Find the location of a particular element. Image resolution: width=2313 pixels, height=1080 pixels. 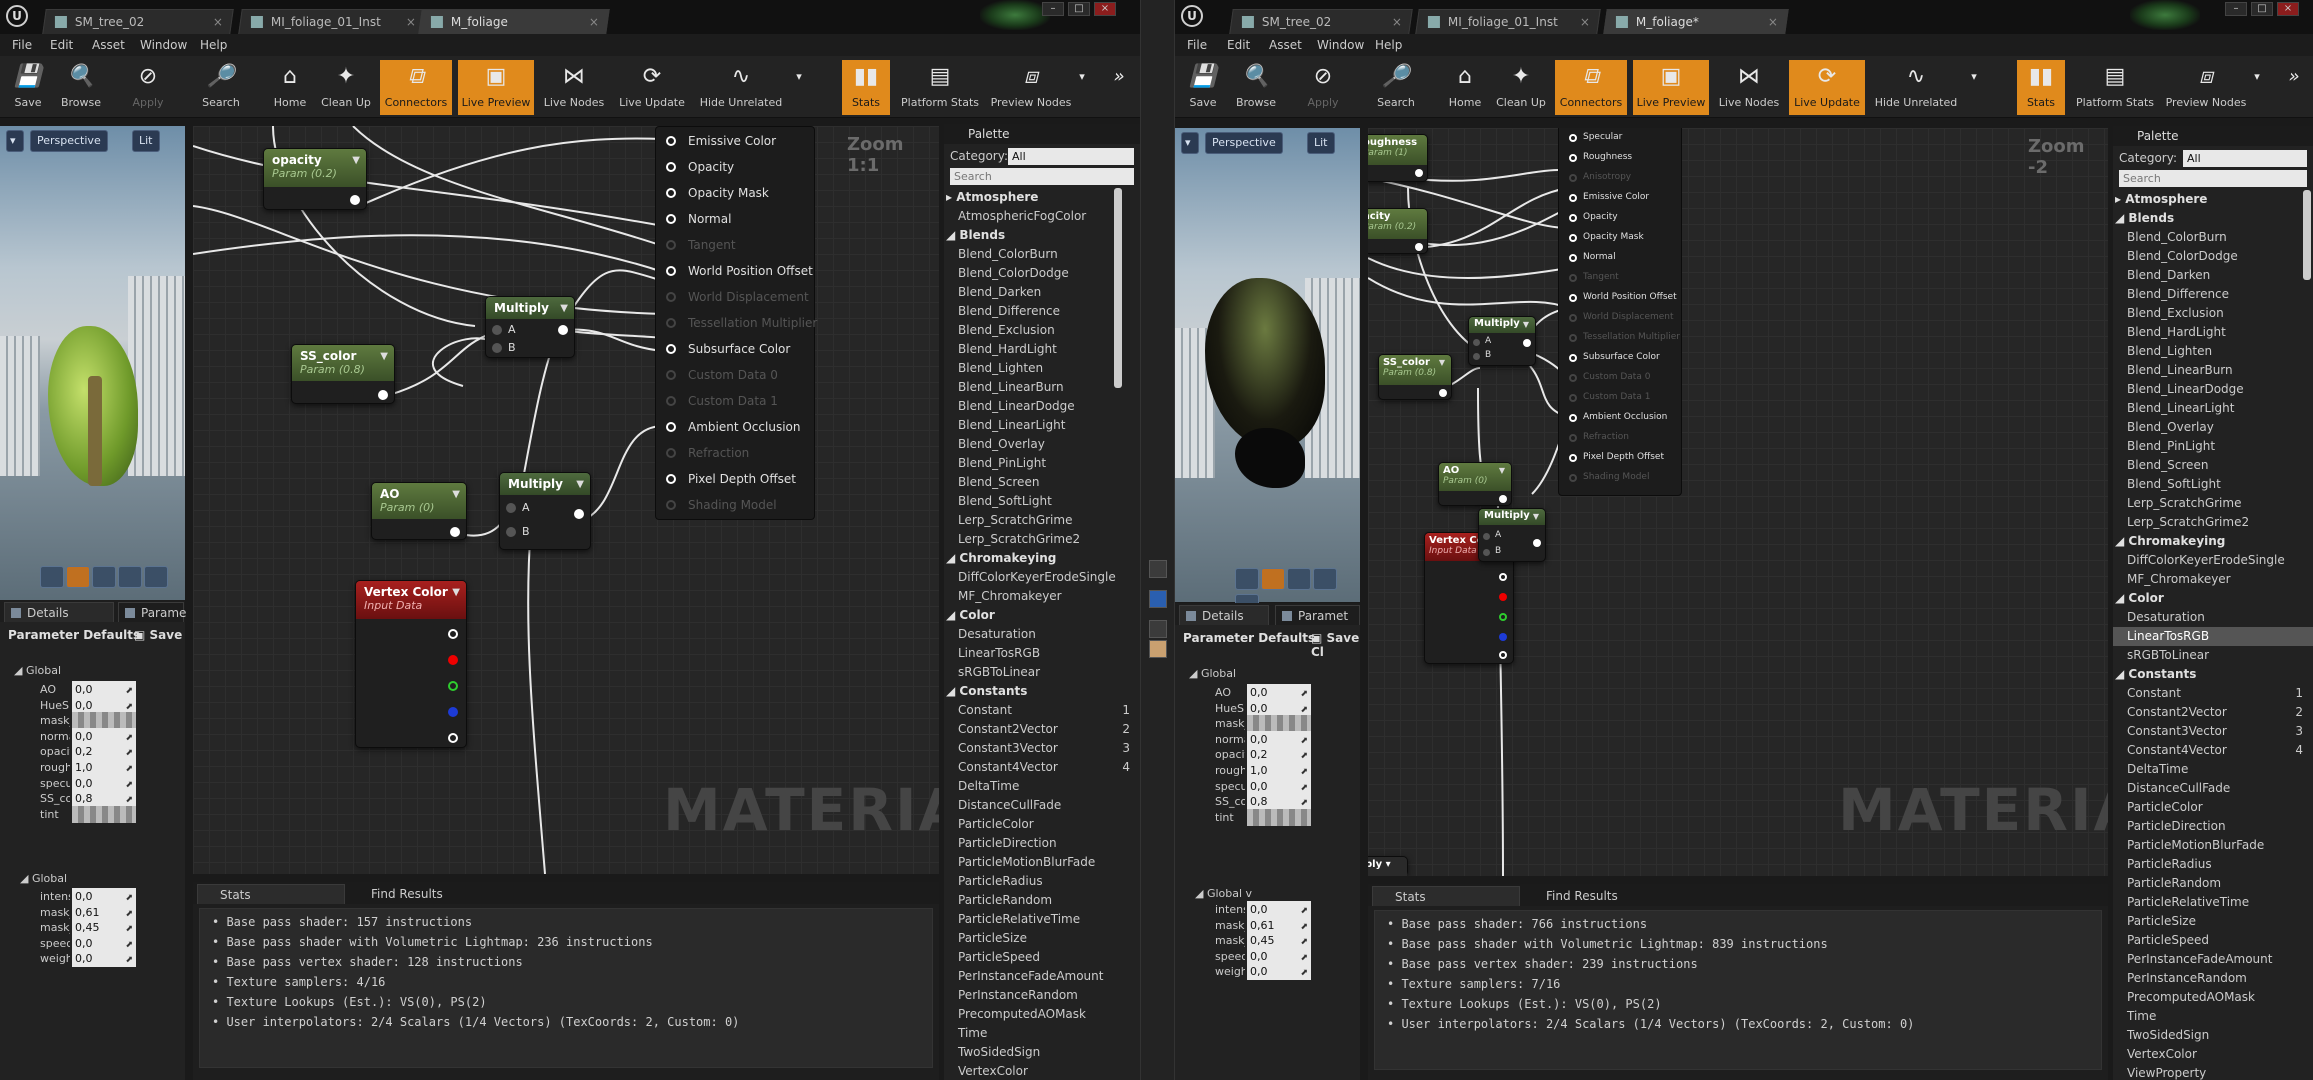

palette-item: Blend_PinLight is located at coordinates (2213, 446).